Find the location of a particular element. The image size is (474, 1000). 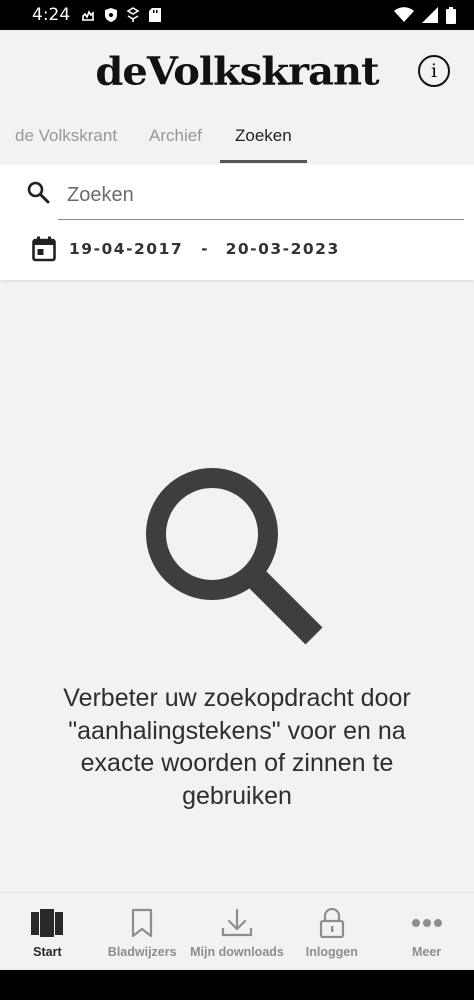

tab-de-volkskrant: de Volkskrant is located at coordinates (66, 136).